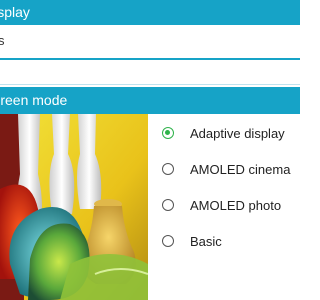  Describe the element at coordinates (150, 42) in the screenshot. I see `text-field: s` at that location.